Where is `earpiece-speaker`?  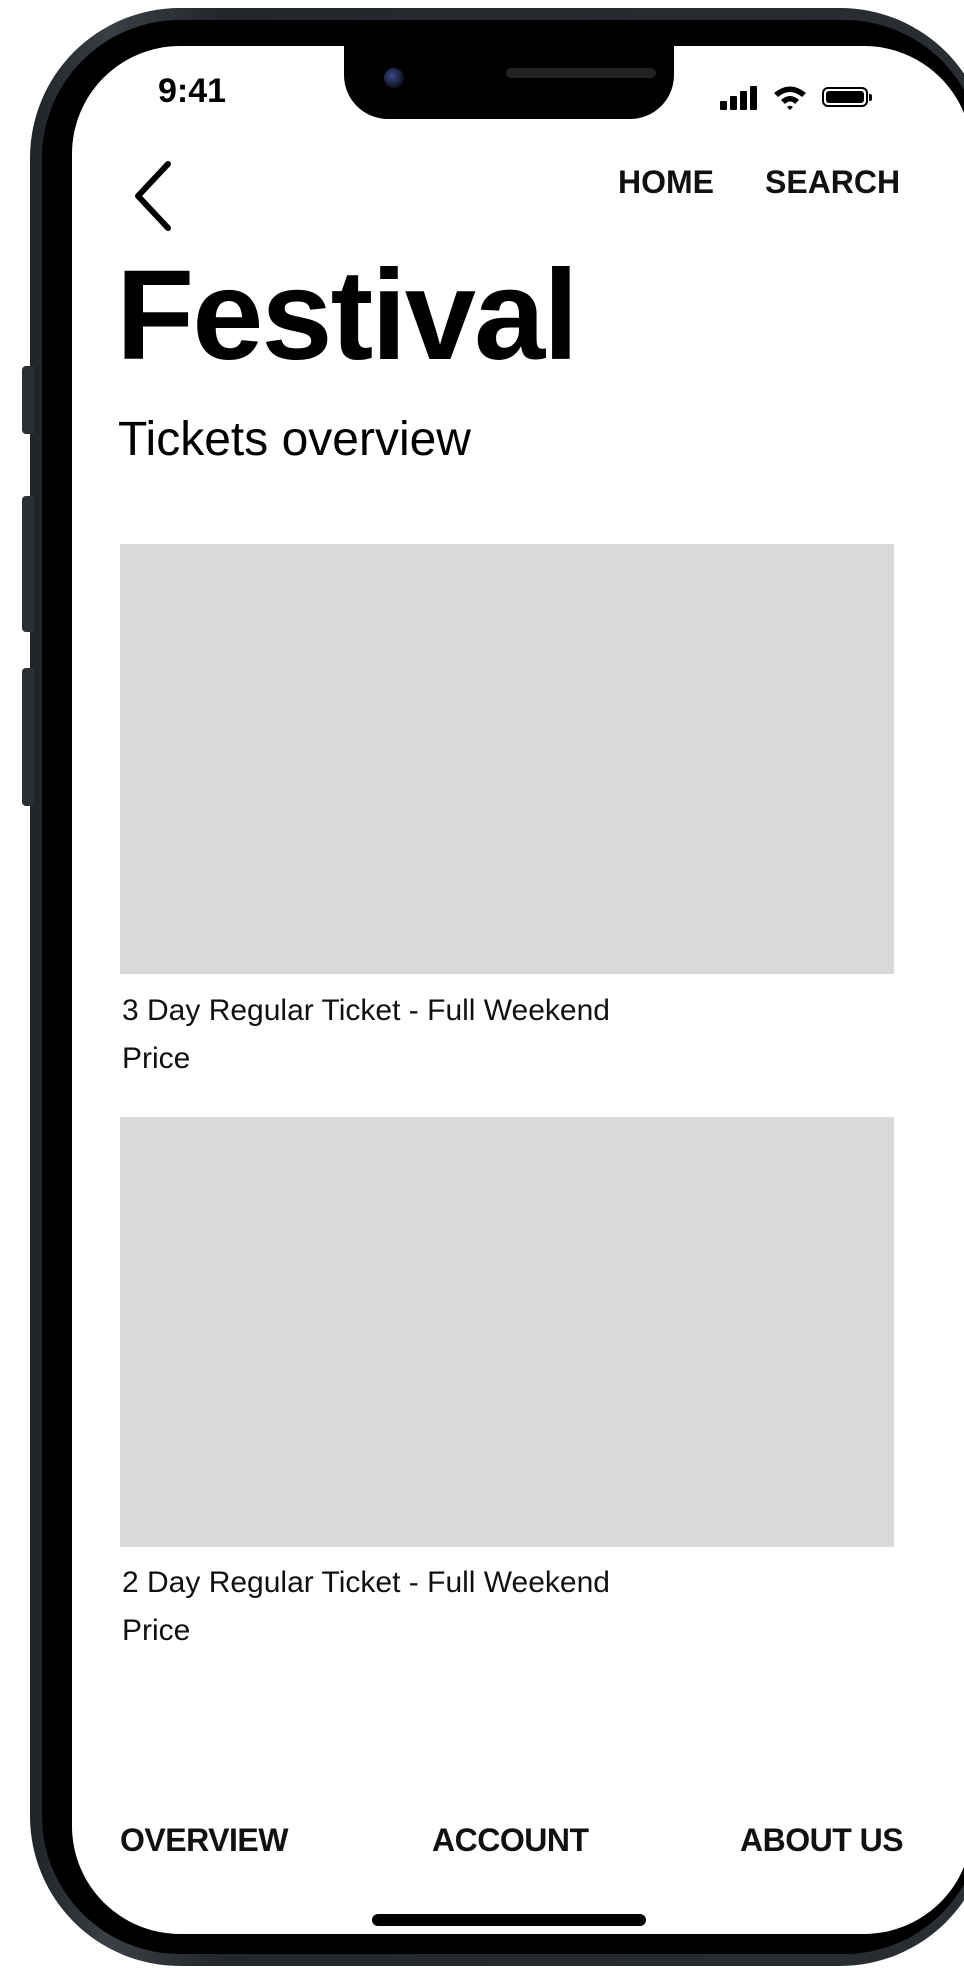 earpiece-speaker is located at coordinates (581, 73).